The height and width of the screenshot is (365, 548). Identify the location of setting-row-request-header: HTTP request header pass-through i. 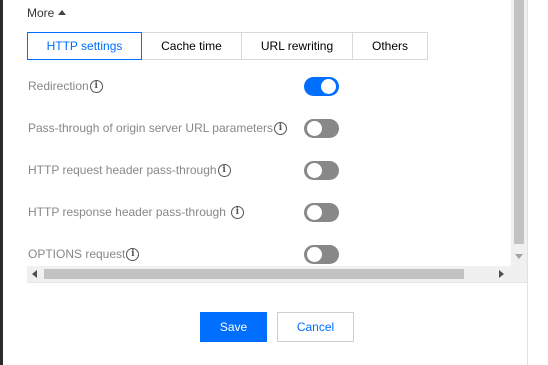
(187, 171).